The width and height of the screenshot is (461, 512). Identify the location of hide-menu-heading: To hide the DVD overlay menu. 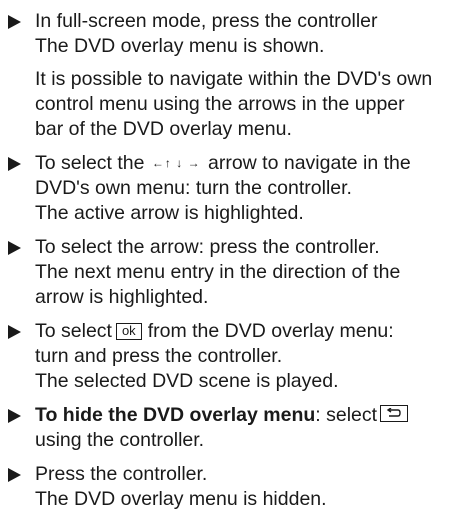
(175, 415).